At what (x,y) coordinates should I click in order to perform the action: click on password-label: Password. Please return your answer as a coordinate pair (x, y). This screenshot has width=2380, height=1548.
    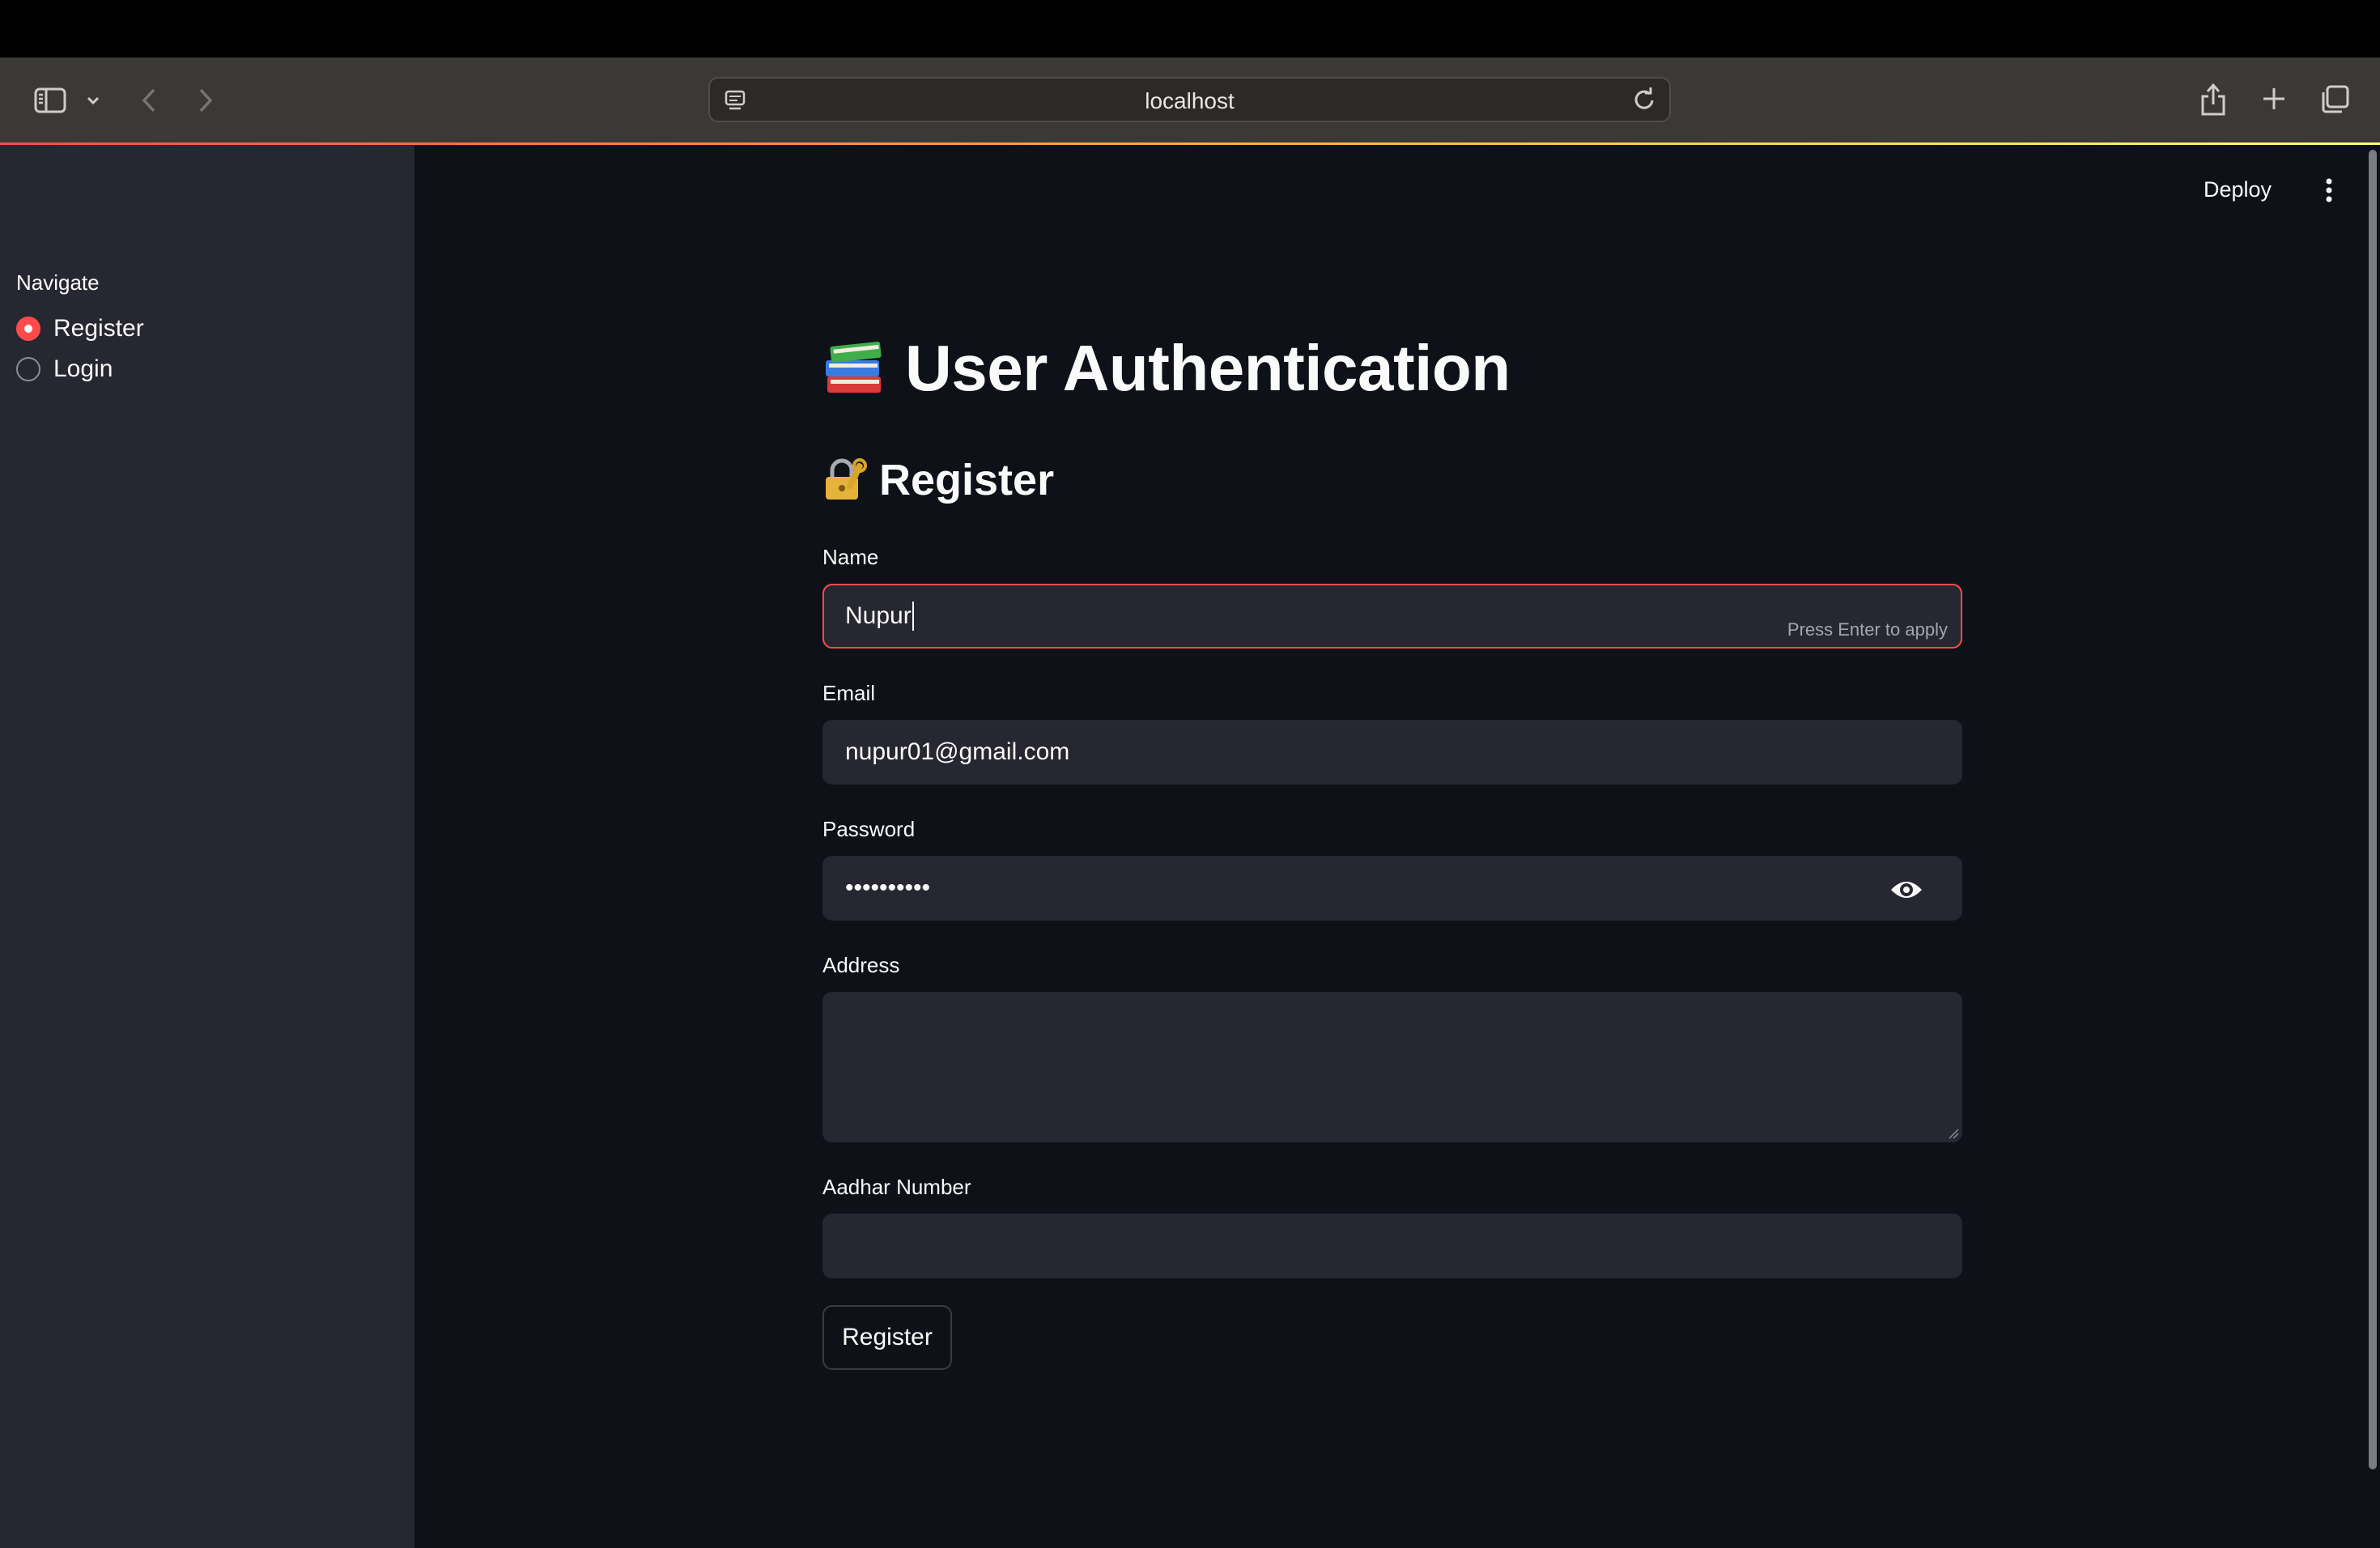
    Looking at the image, I should click on (869, 829).